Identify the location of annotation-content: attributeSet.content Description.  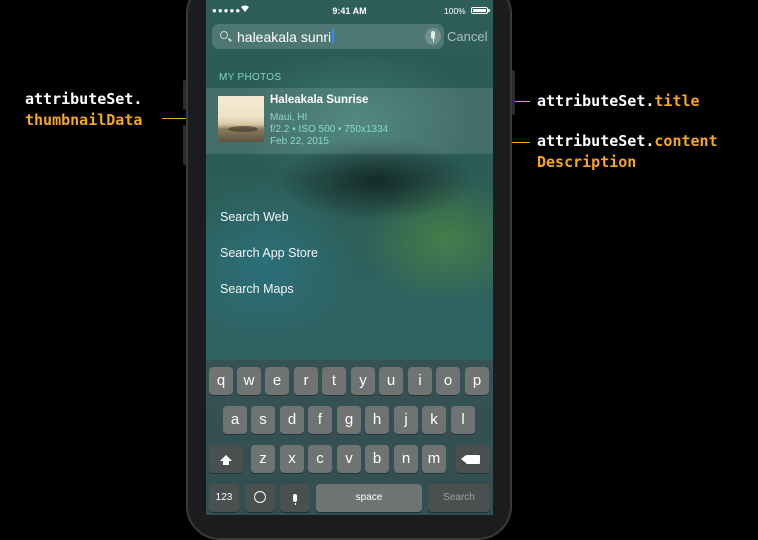
(627, 152).